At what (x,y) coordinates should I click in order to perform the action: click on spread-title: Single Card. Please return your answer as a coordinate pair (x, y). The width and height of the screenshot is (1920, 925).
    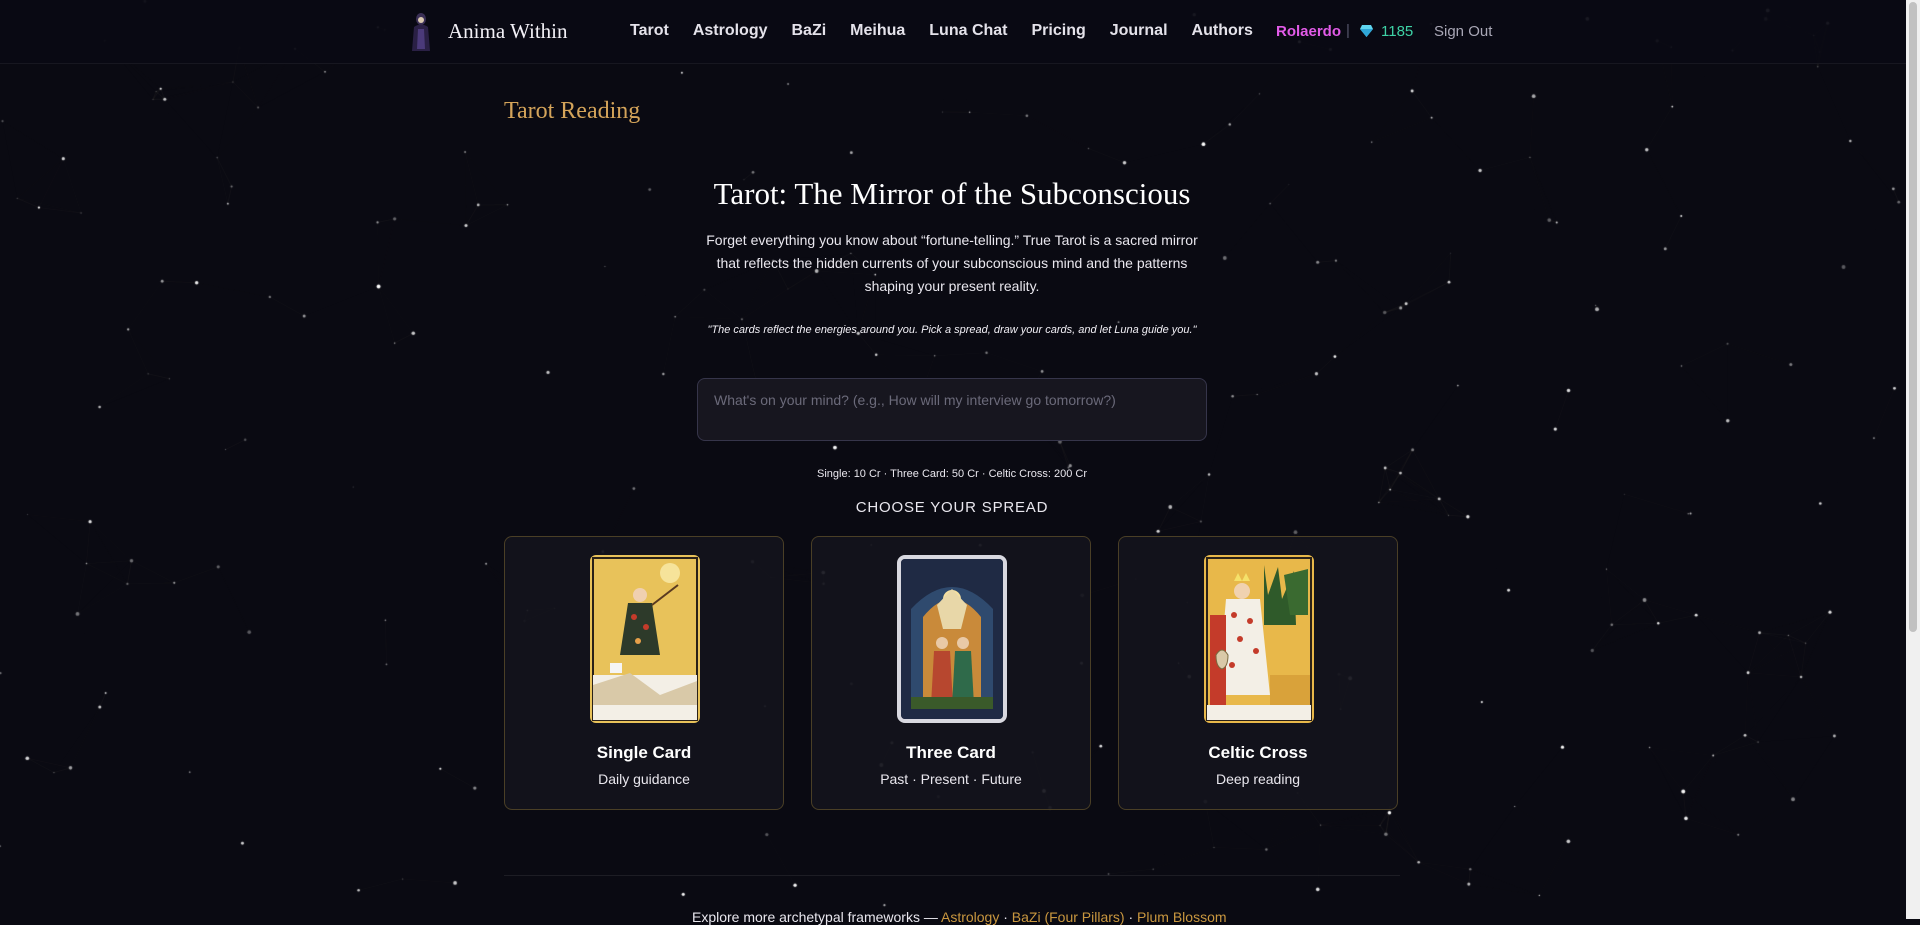
    Looking at the image, I should click on (644, 752).